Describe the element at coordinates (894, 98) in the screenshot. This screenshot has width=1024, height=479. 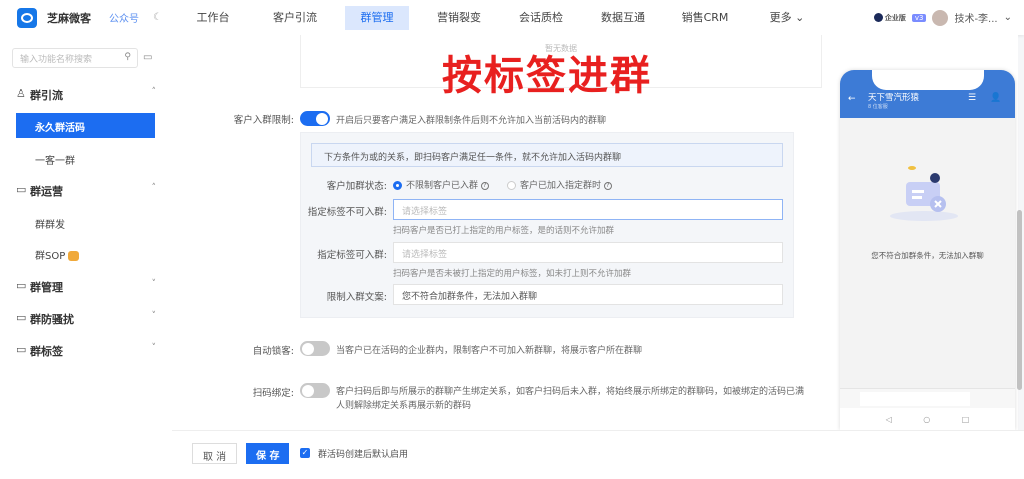
I see `phone-chat-title: 天下雪汽形猿` at that location.